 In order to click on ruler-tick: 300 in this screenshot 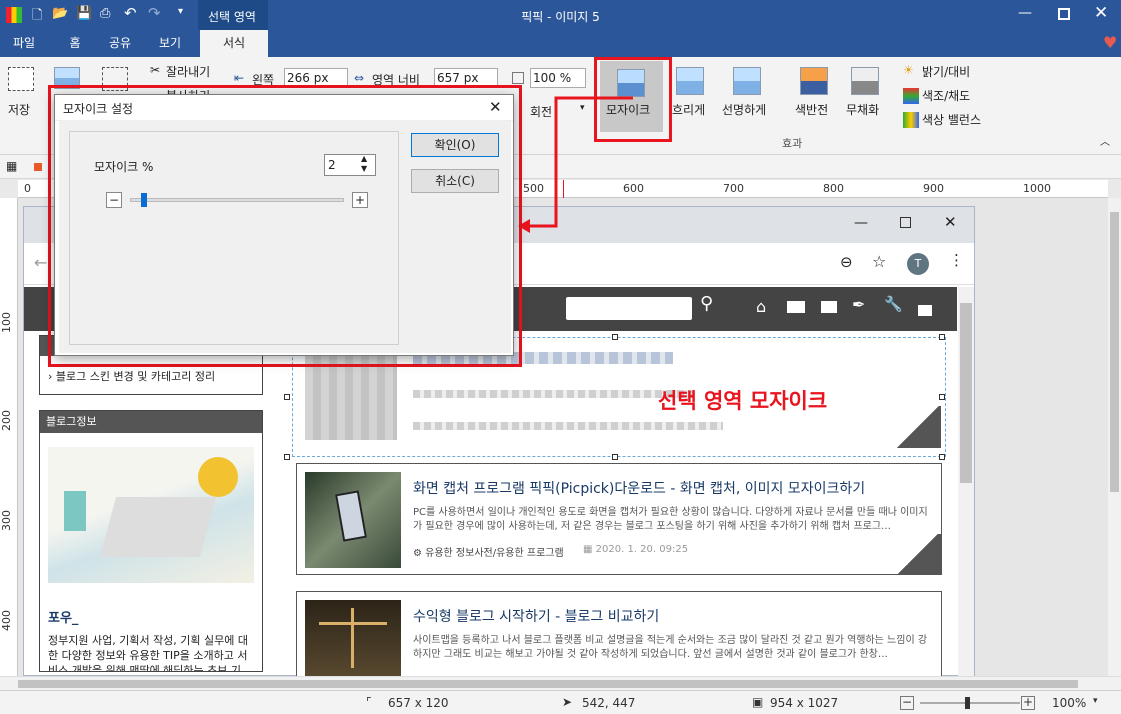, I will do `click(6, 520)`.